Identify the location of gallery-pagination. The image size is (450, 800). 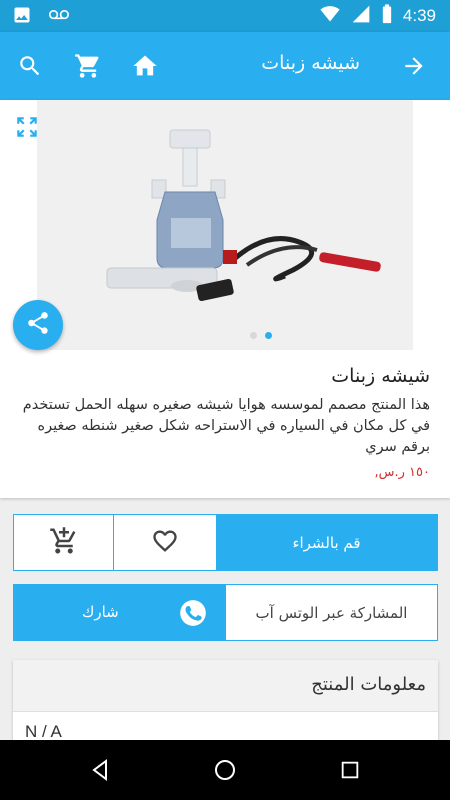
(261, 335).